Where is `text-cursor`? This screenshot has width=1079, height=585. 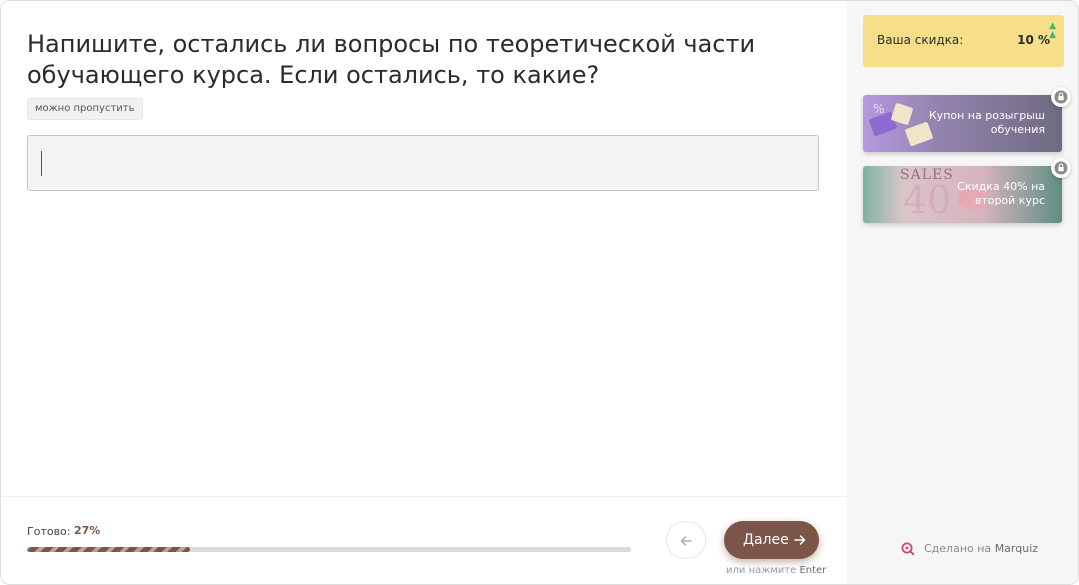
text-cursor is located at coordinates (41, 163).